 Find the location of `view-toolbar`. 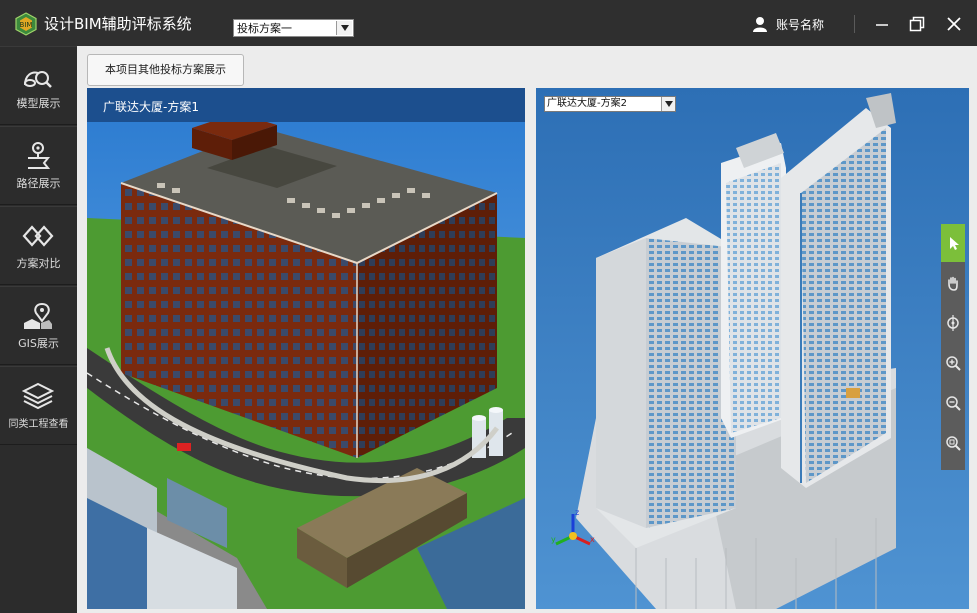

view-toolbar is located at coordinates (953, 347).